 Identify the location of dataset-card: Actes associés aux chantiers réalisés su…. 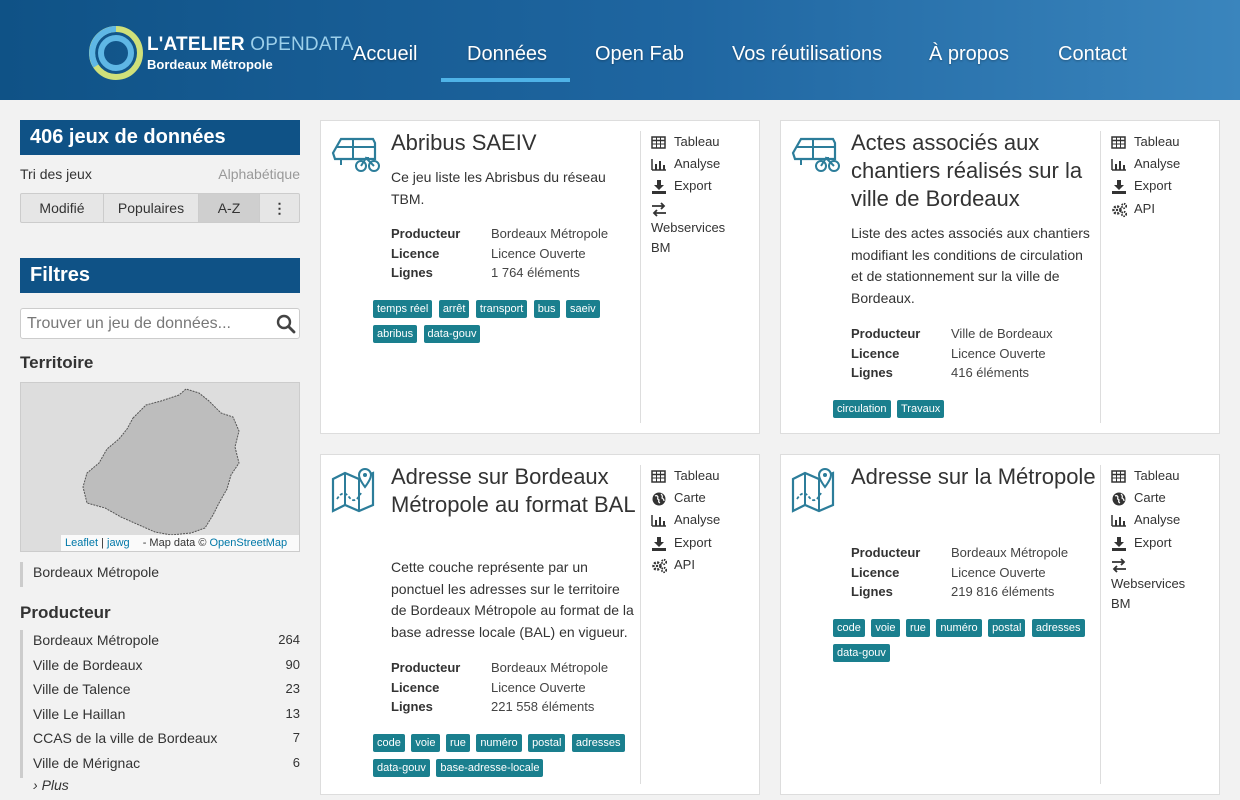
(1000, 277).